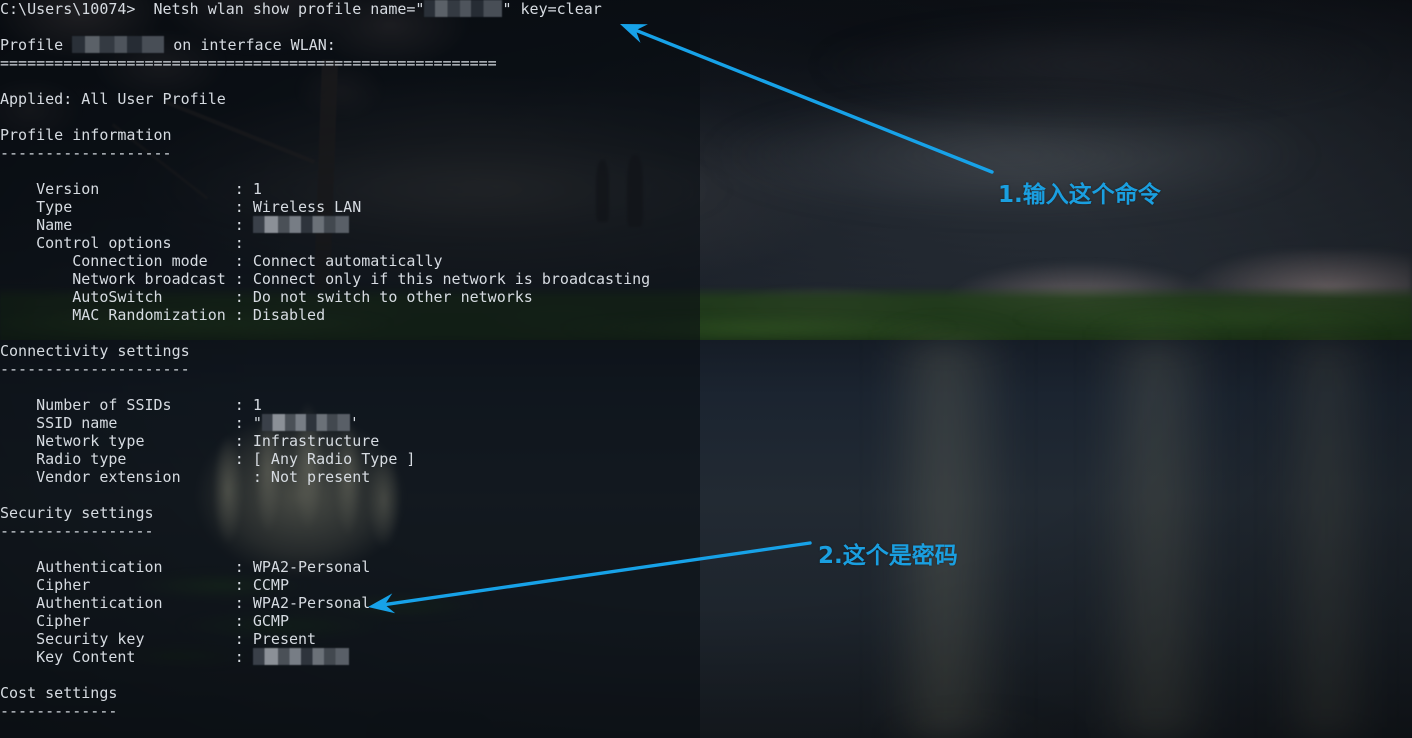 The width and height of the screenshot is (1412, 738). What do you see at coordinates (163, 315) in the screenshot?
I see `console-setting-row: MAC Randomization : Disabled` at bounding box center [163, 315].